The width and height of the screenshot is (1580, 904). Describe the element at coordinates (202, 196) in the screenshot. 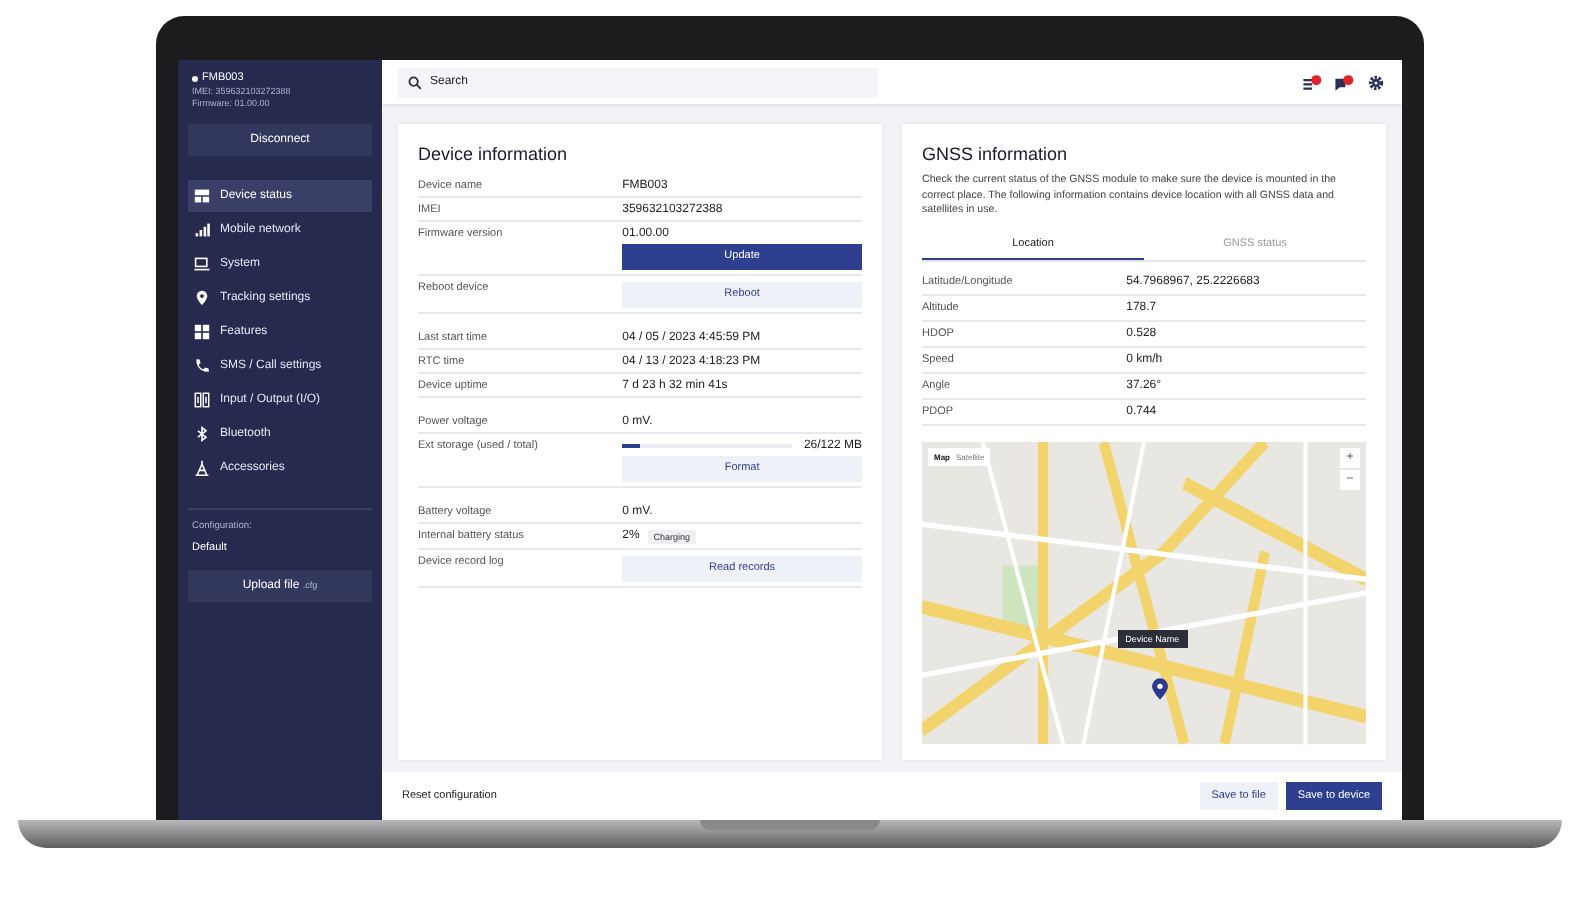

I see `dashboard-icon` at that location.